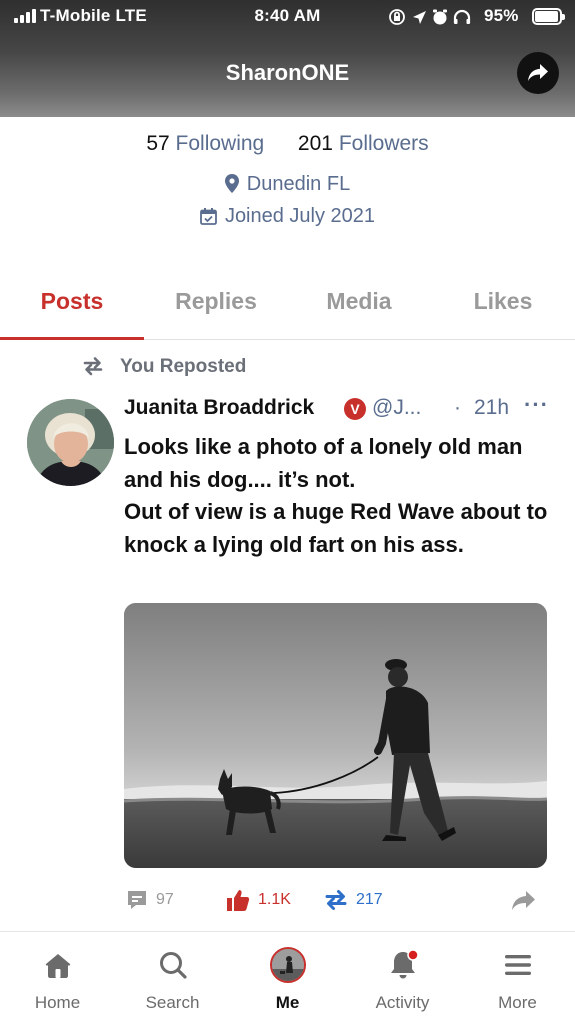 The width and height of the screenshot is (575, 1024). I want to click on joined-text: Joined July 2021, so click(300, 216).